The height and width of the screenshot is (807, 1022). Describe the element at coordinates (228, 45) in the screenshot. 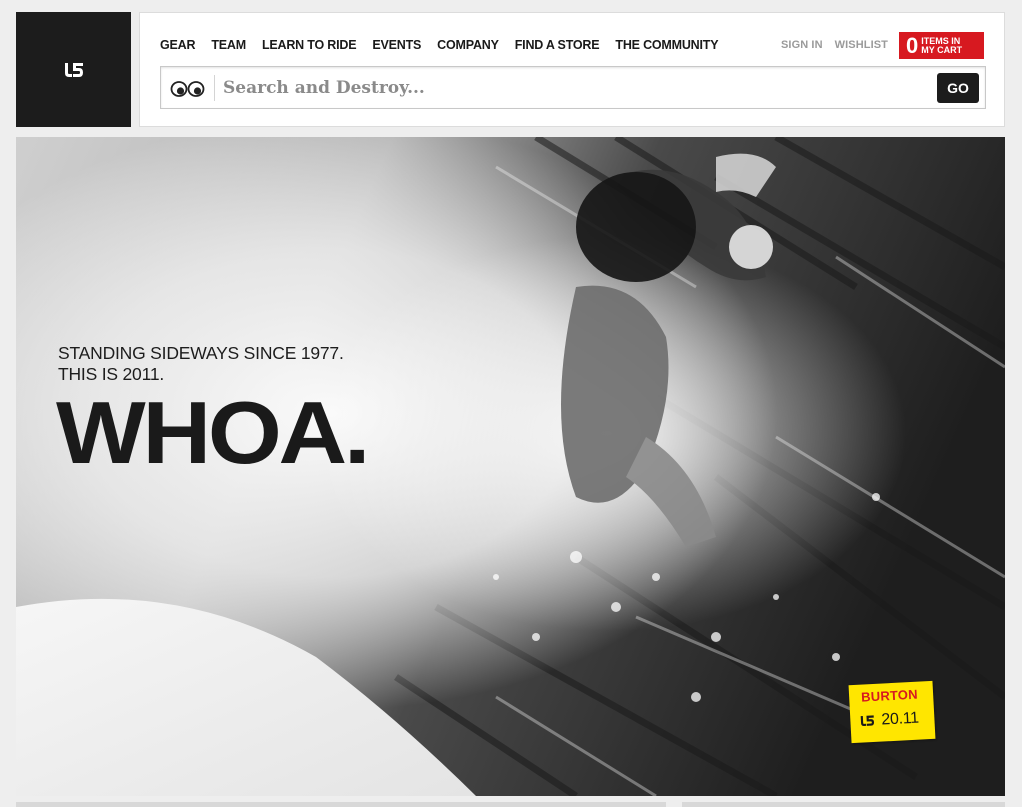

I see `nav-item-team: TEAM` at that location.